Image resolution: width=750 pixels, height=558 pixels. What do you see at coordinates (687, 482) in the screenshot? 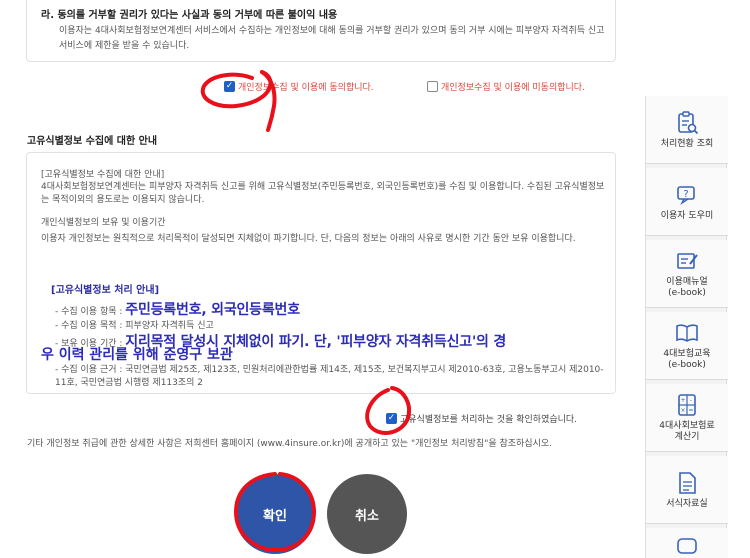
I see `document-icon` at bounding box center [687, 482].